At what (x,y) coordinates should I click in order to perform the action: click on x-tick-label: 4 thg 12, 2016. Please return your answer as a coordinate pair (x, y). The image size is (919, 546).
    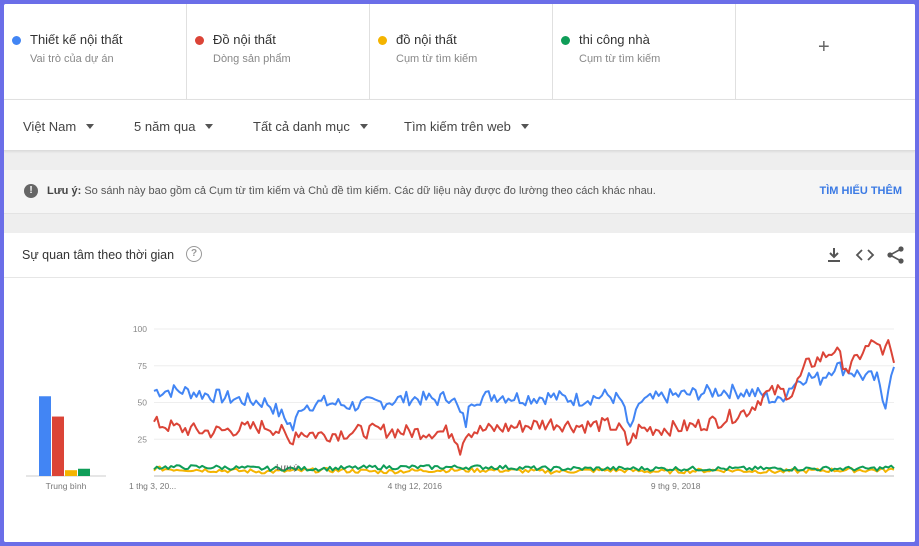
    Looking at the image, I should click on (415, 486).